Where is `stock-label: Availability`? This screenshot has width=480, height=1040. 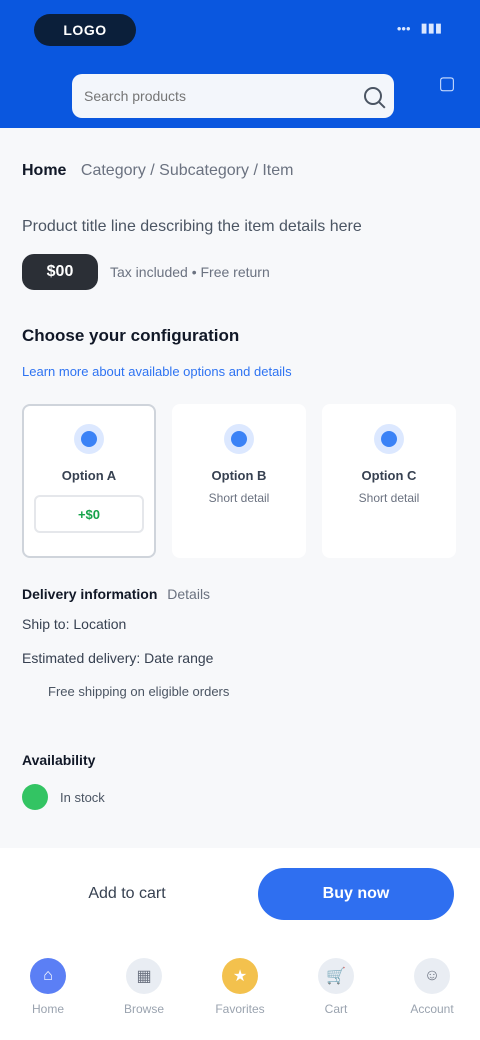 stock-label: Availability is located at coordinates (59, 760).